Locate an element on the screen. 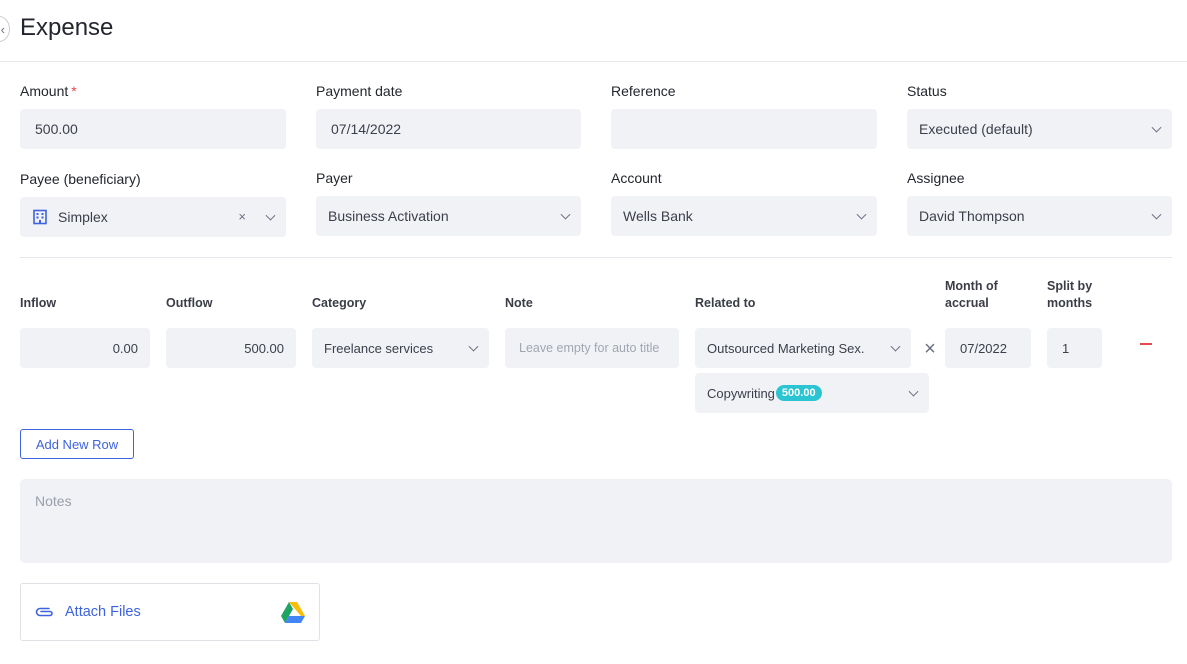 The image size is (1187, 664). status-select: Executed (default) is located at coordinates (1039, 129).